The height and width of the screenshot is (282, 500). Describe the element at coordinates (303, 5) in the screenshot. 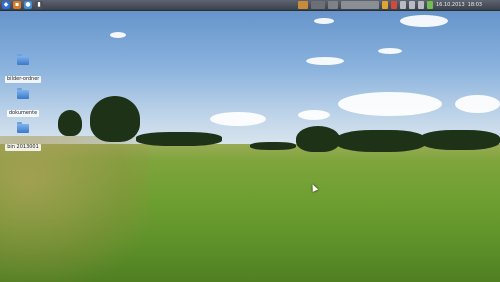

I see `app-icon` at that location.